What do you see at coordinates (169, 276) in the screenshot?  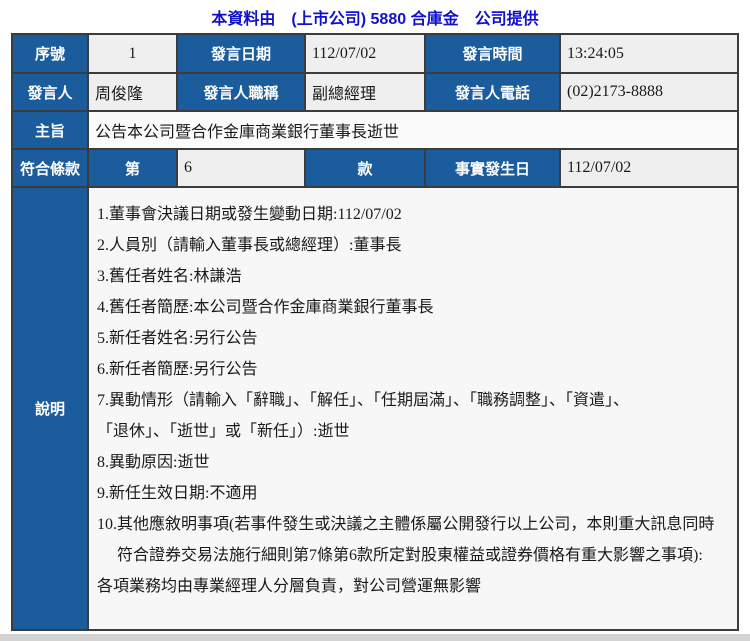 I see `description-line: 3.舊任者姓名:林謙浩` at bounding box center [169, 276].